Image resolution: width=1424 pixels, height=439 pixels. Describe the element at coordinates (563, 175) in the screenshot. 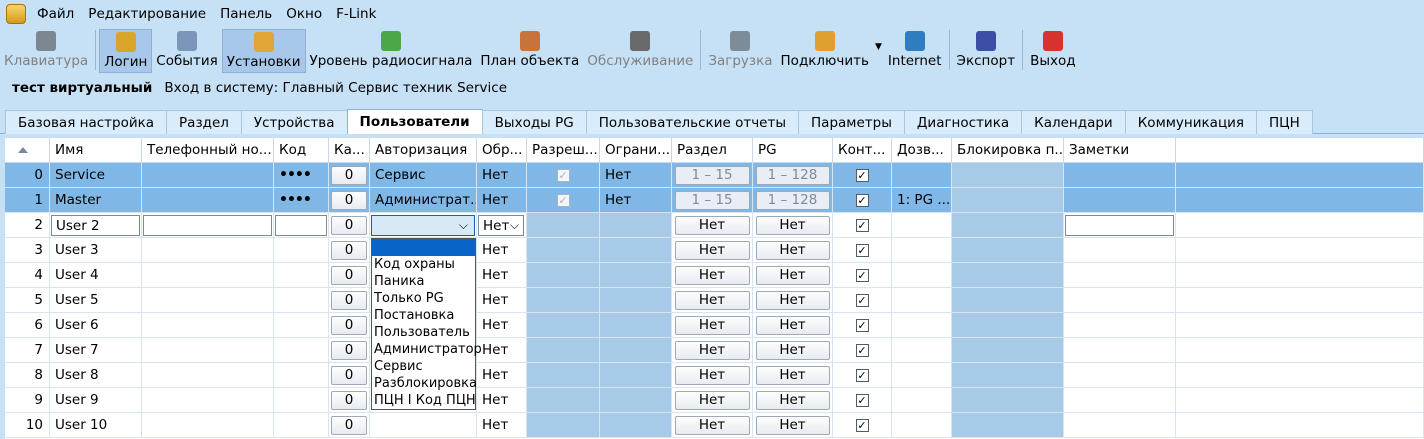

I see `cell-allow: ✓` at that location.